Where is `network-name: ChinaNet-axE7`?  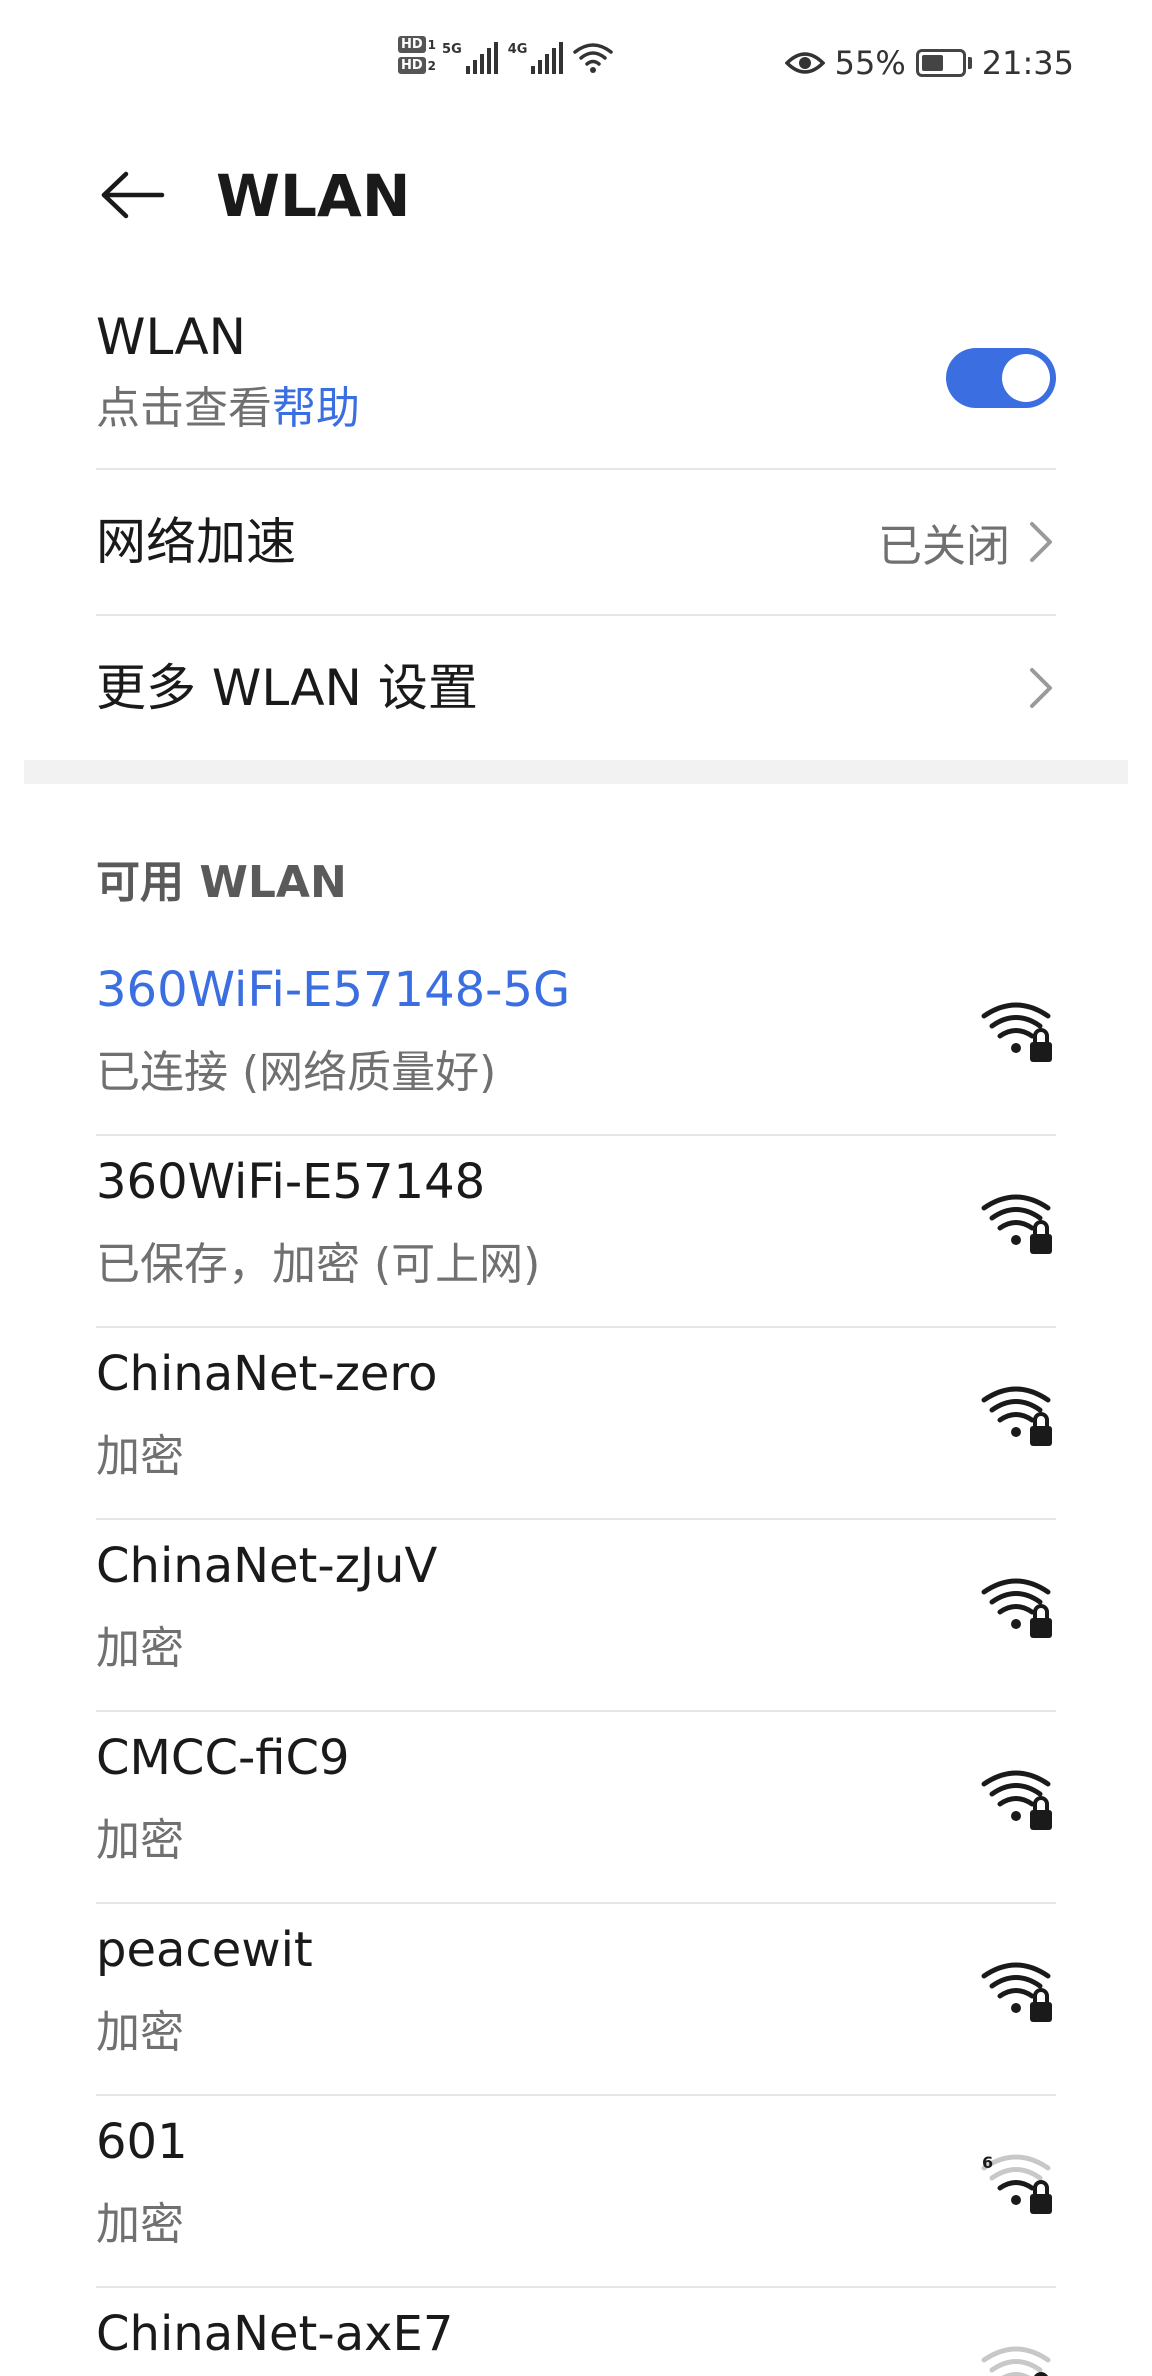
network-name: ChinaNet-axE7 is located at coordinates (275, 2334).